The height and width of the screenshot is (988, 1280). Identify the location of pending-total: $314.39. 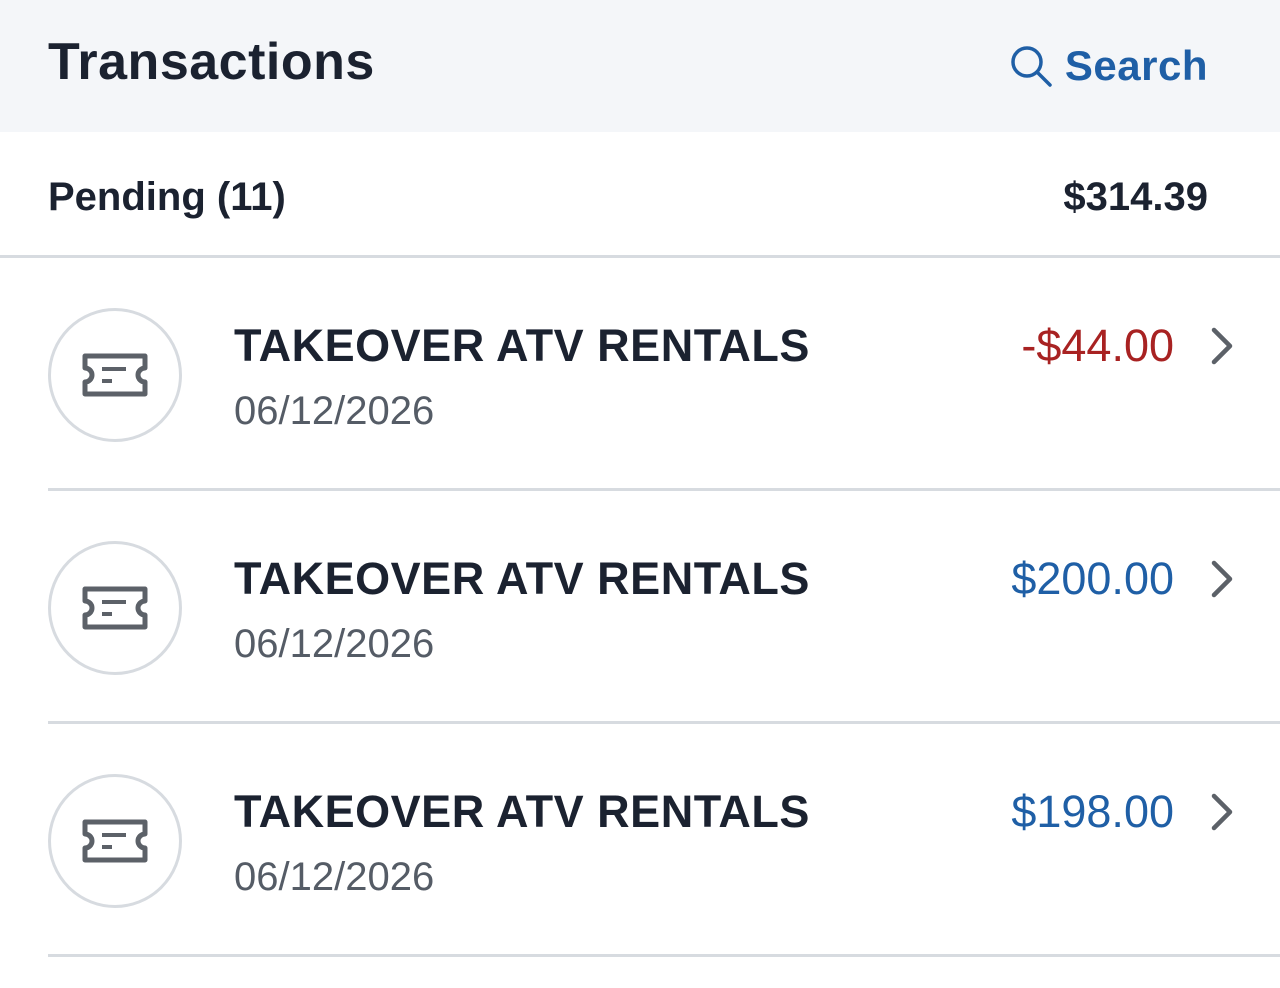
(1135, 197).